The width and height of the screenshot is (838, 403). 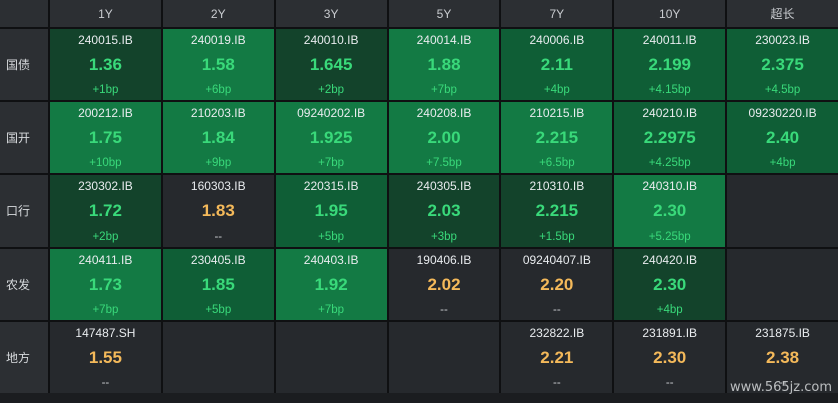 I want to click on bond-yield: 2.375, so click(x=782, y=65).